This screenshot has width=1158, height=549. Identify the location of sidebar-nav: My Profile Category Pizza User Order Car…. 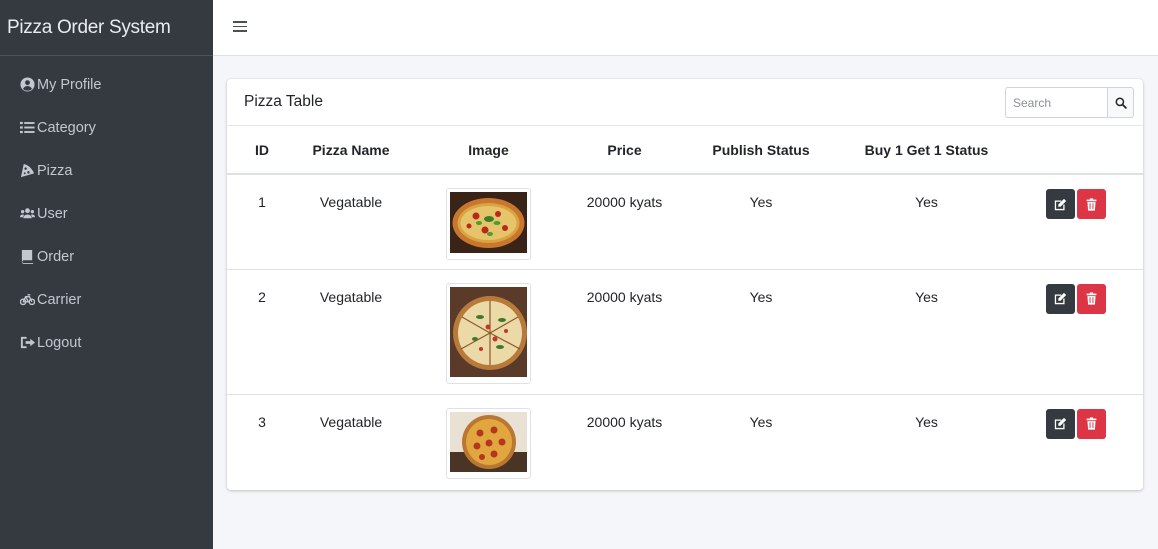
(106, 210).